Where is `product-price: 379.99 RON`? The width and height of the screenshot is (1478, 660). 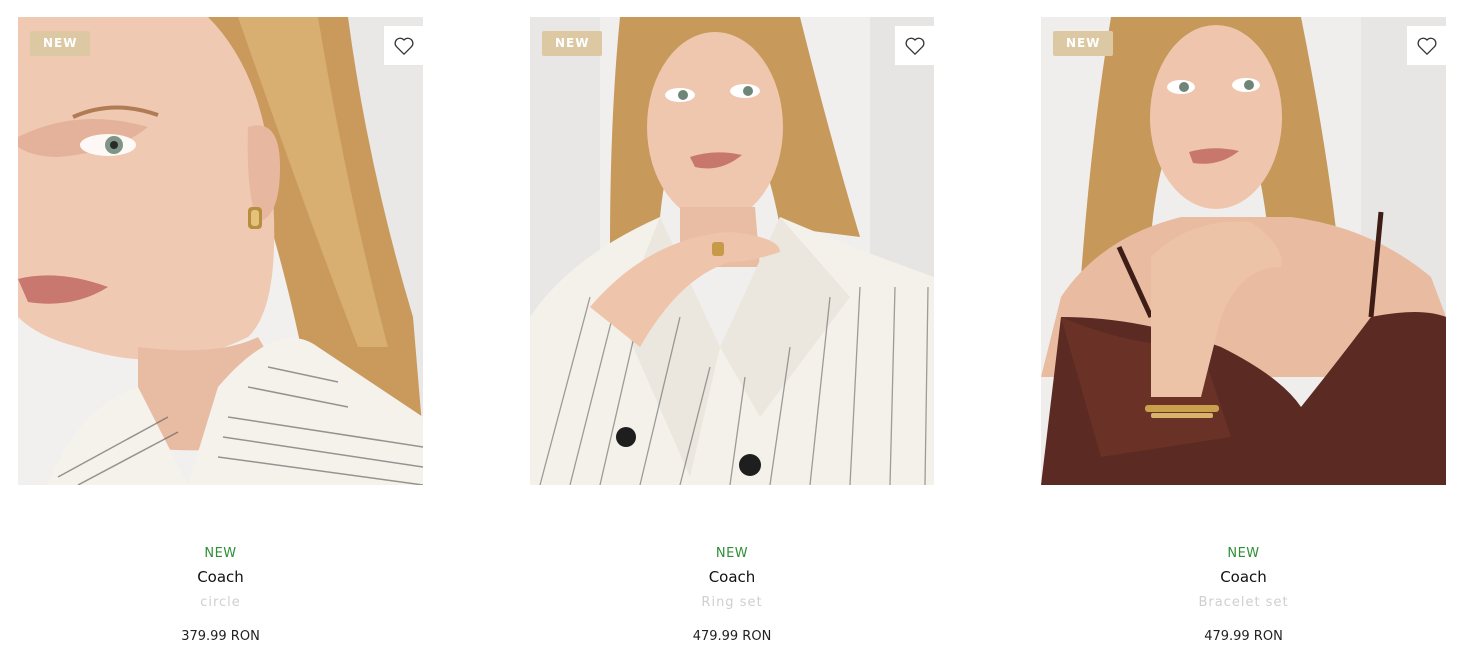 product-price: 379.99 RON is located at coordinates (220, 636).